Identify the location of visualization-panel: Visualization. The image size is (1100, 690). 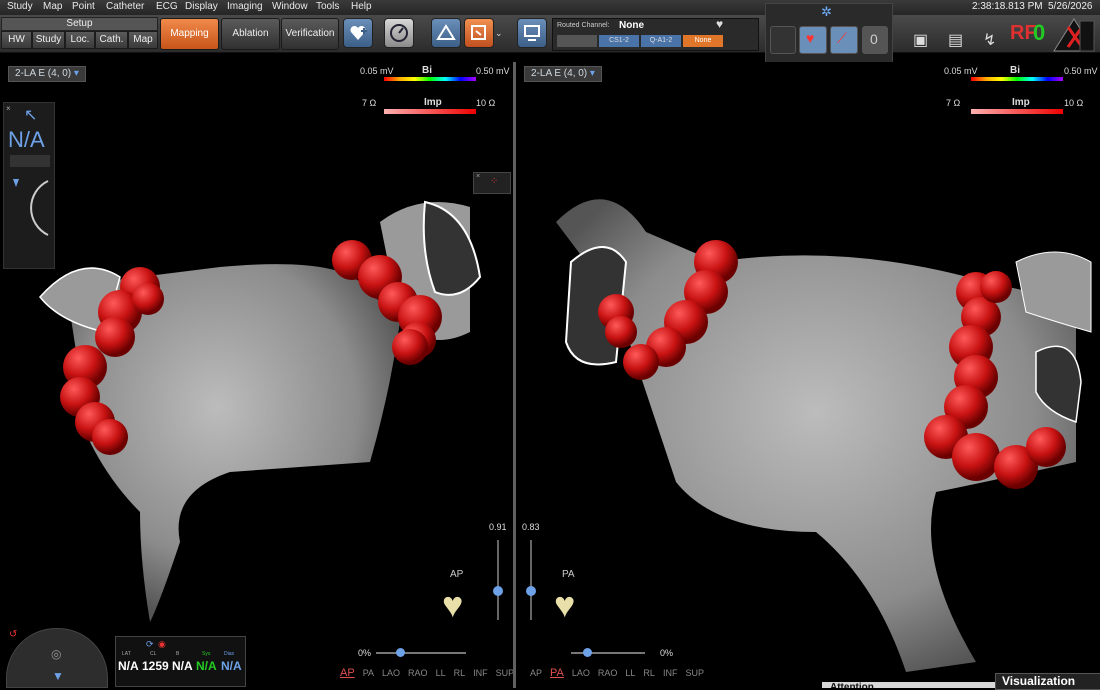
(1047, 681).